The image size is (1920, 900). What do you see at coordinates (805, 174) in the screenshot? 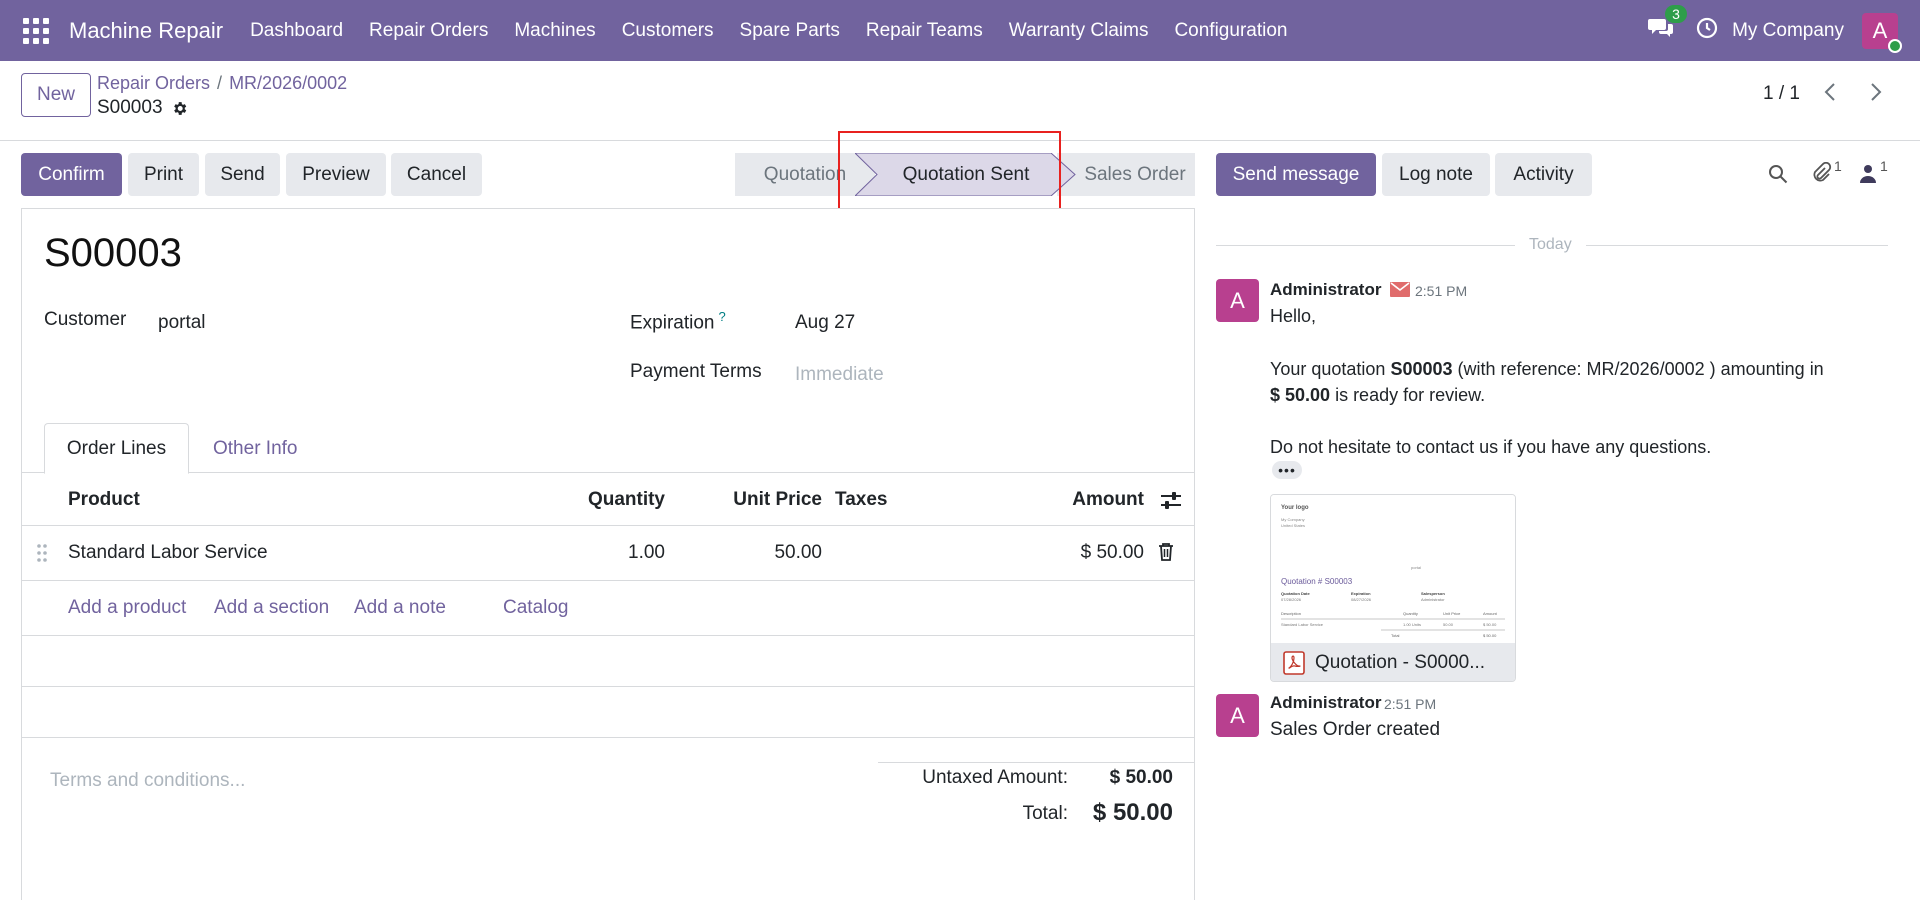
I see `stage-quotation: Quotation` at bounding box center [805, 174].